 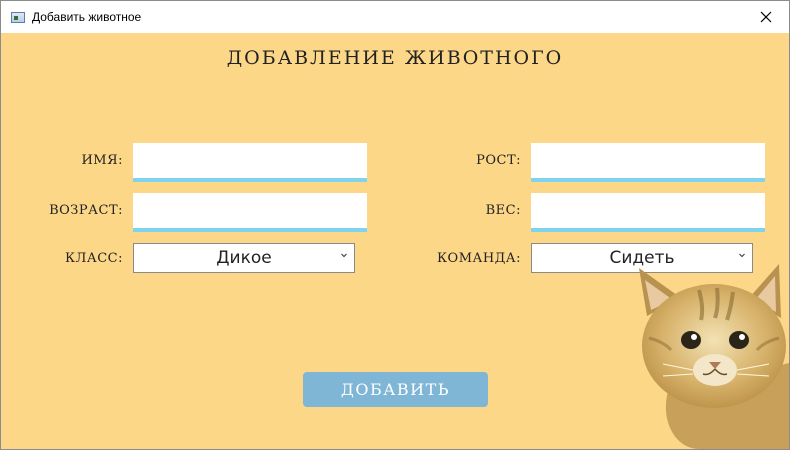 What do you see at coordinates (714, 356) in the screenshot?
I see `kitten-illustration` at bounding box center [714, 356].